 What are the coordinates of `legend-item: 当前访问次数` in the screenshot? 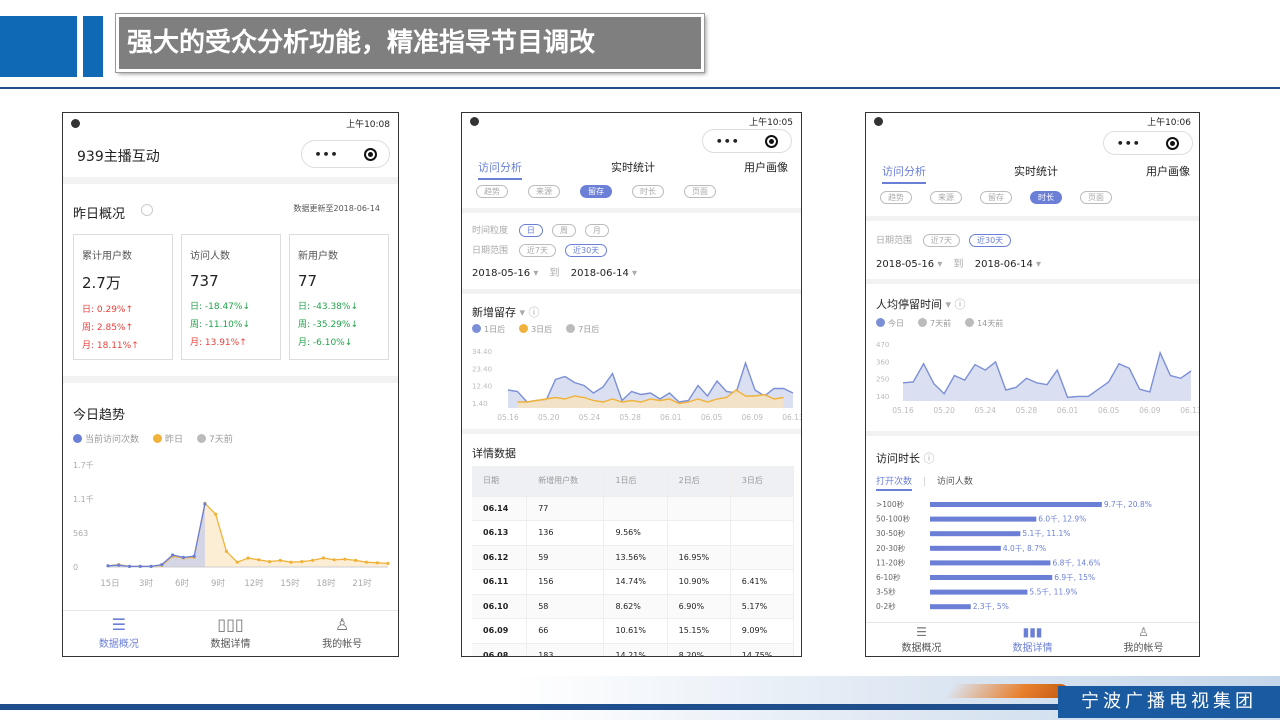 It's located at (106, 438).